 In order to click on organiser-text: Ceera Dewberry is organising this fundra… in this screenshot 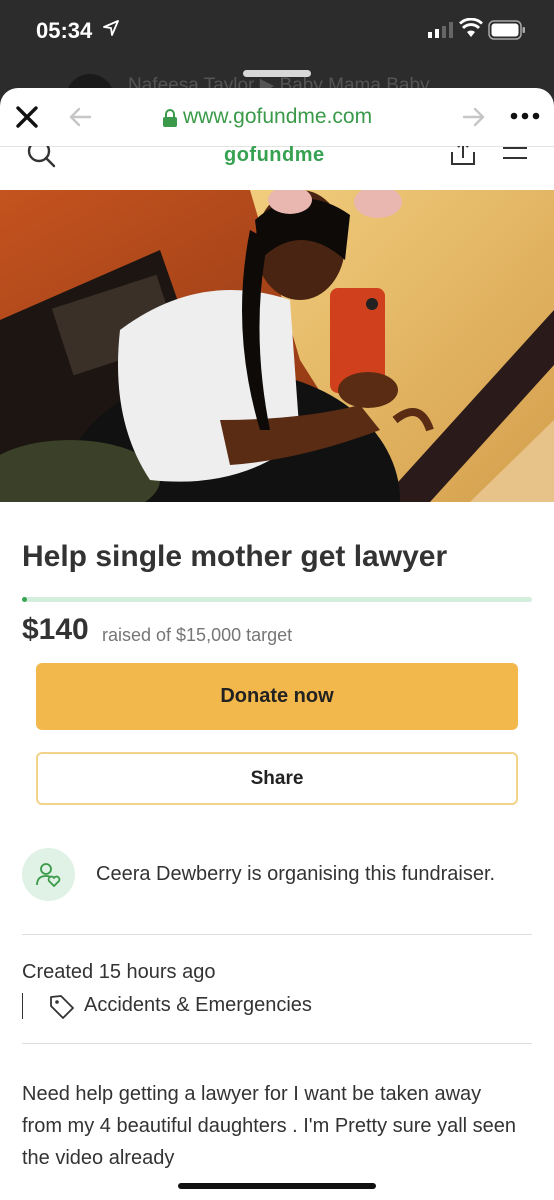, I will do `click(295, 874)`.